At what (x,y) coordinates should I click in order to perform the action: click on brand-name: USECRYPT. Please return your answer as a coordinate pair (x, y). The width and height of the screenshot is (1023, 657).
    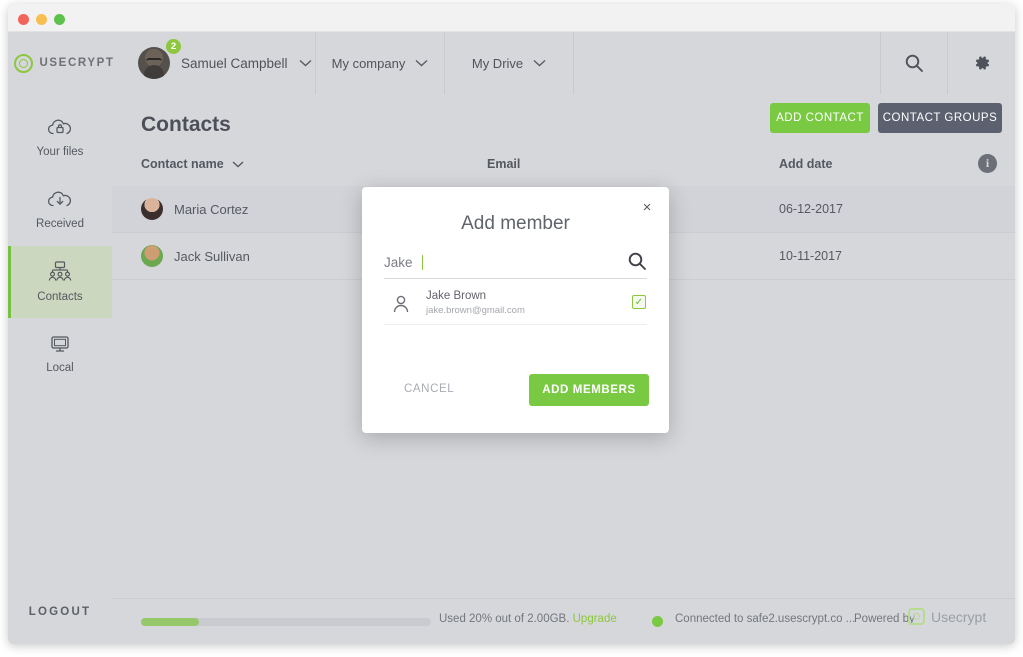
    Looking at the image, I should click on (77, 63).